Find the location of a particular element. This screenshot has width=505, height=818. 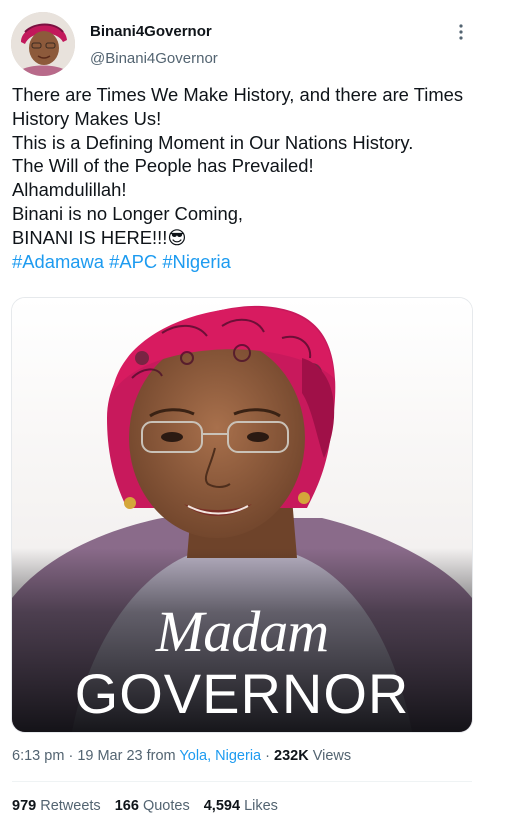

tweet-date: 19 Mar 23 is located at coordinates (109, 756).